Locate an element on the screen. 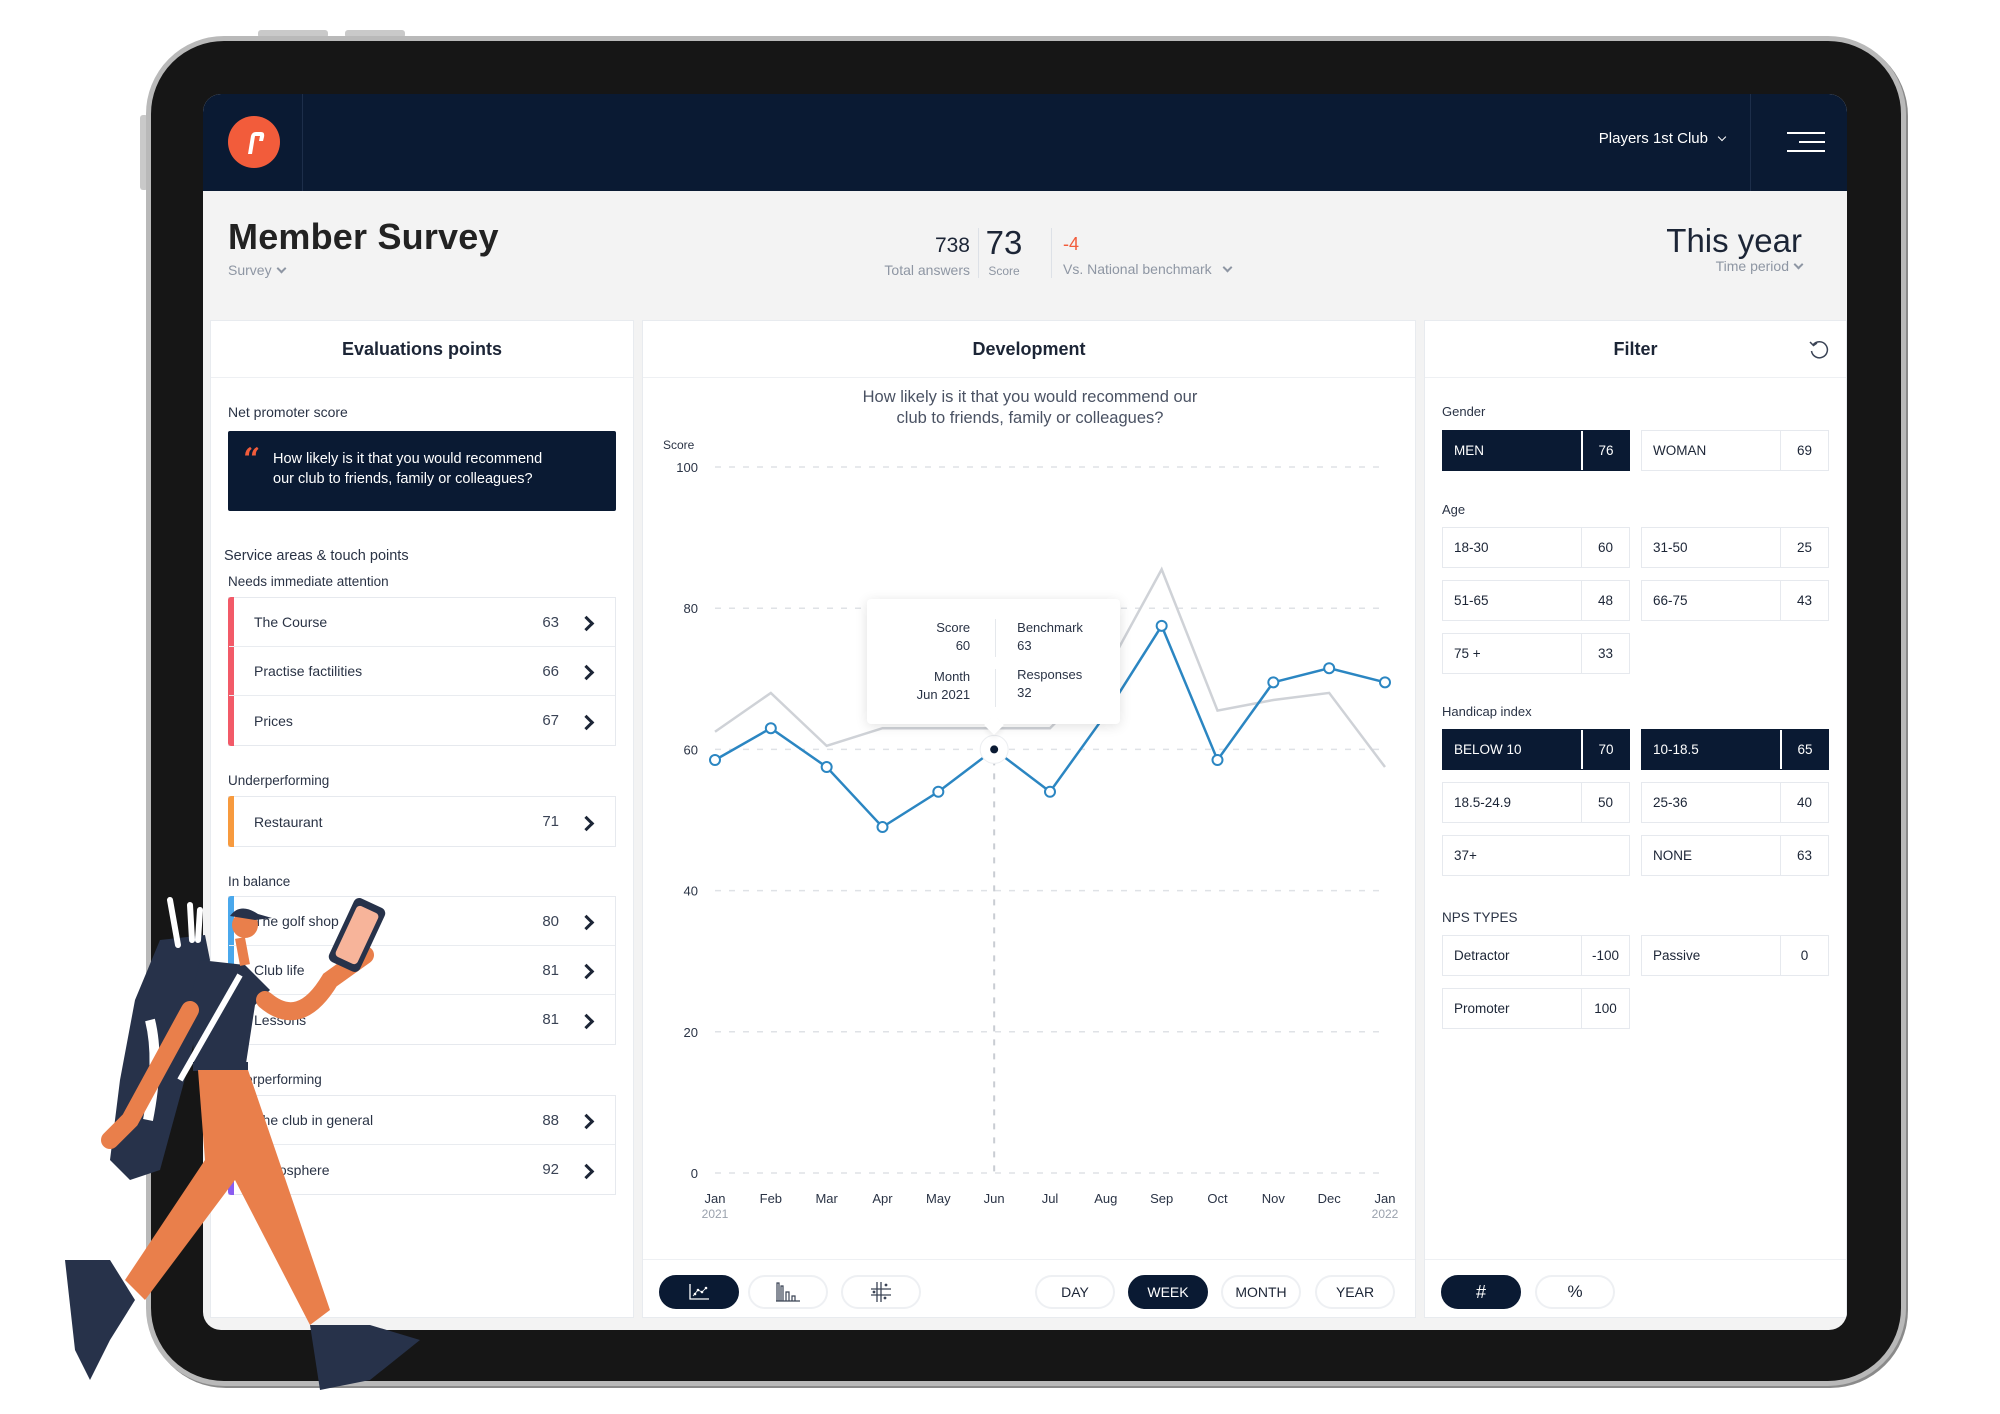 Image resolution: width=2000 pixels, height=1414 pixels. chip-value: 0 is located at coordinates (1804, 955).